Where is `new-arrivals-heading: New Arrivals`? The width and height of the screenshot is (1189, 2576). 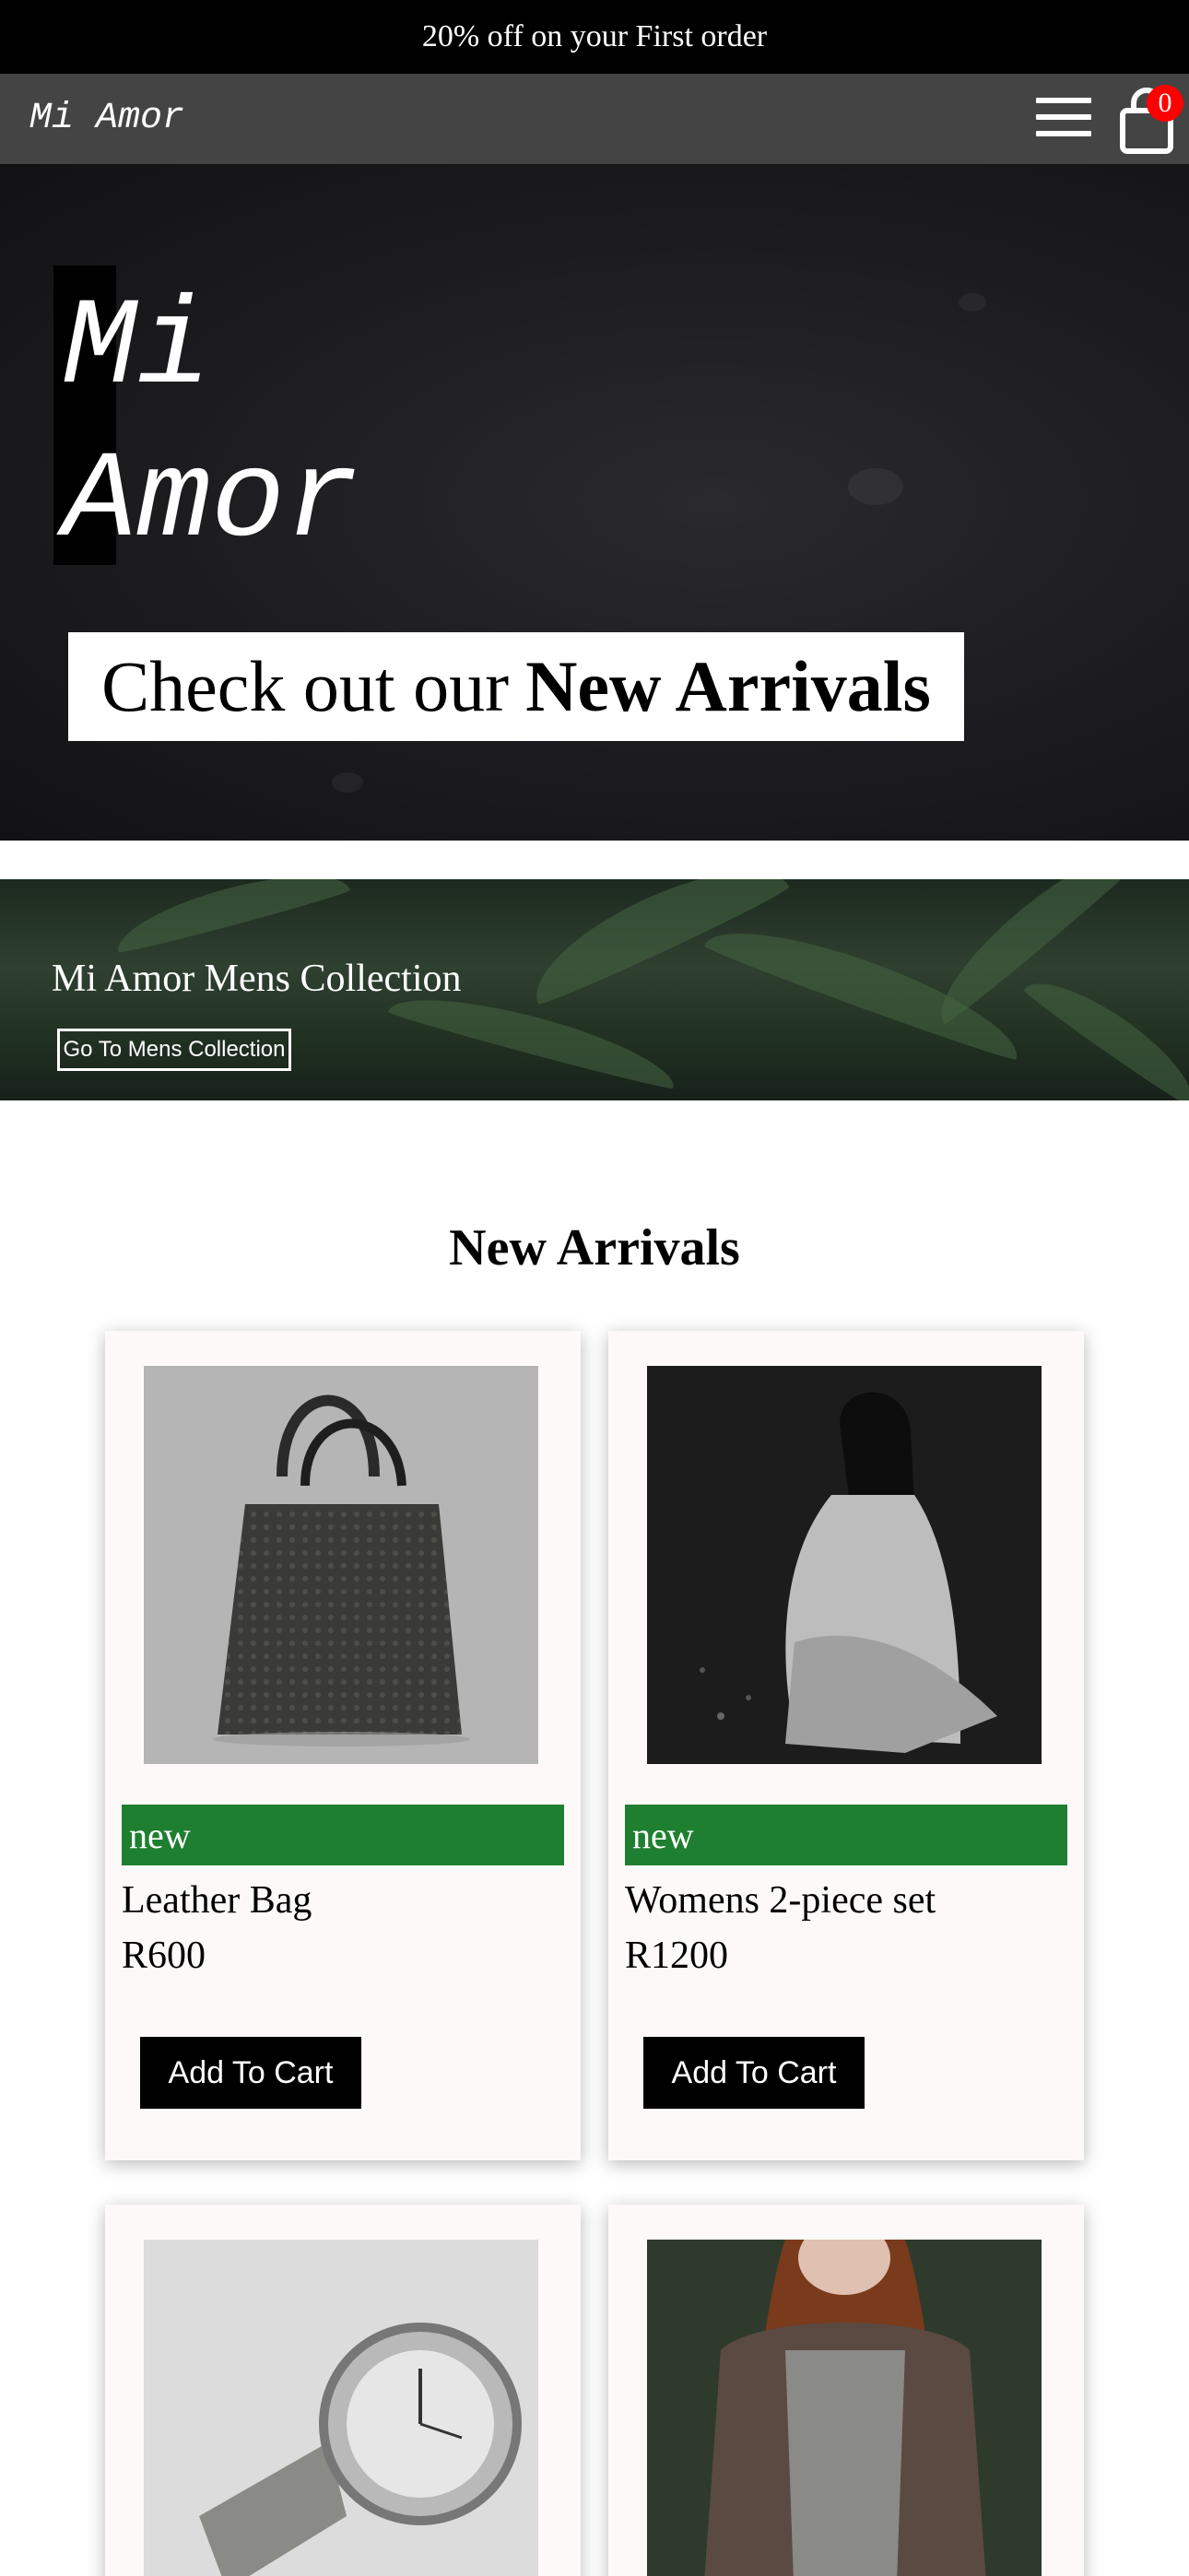
new-arrivals-heading: New Arrivals is located at coordinates (594, 1248).